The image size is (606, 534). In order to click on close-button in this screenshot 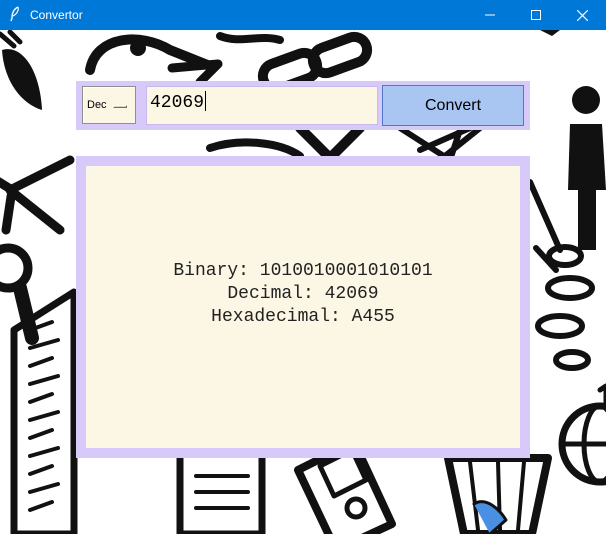, I will do `click(582, 15)`.